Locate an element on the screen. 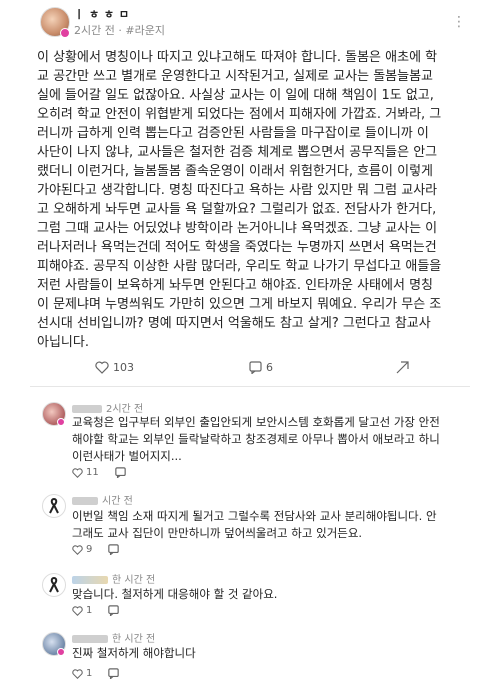 This screenshot has height=684, width=500. comment-like-button: 9 is located at coordinates (82, 549).